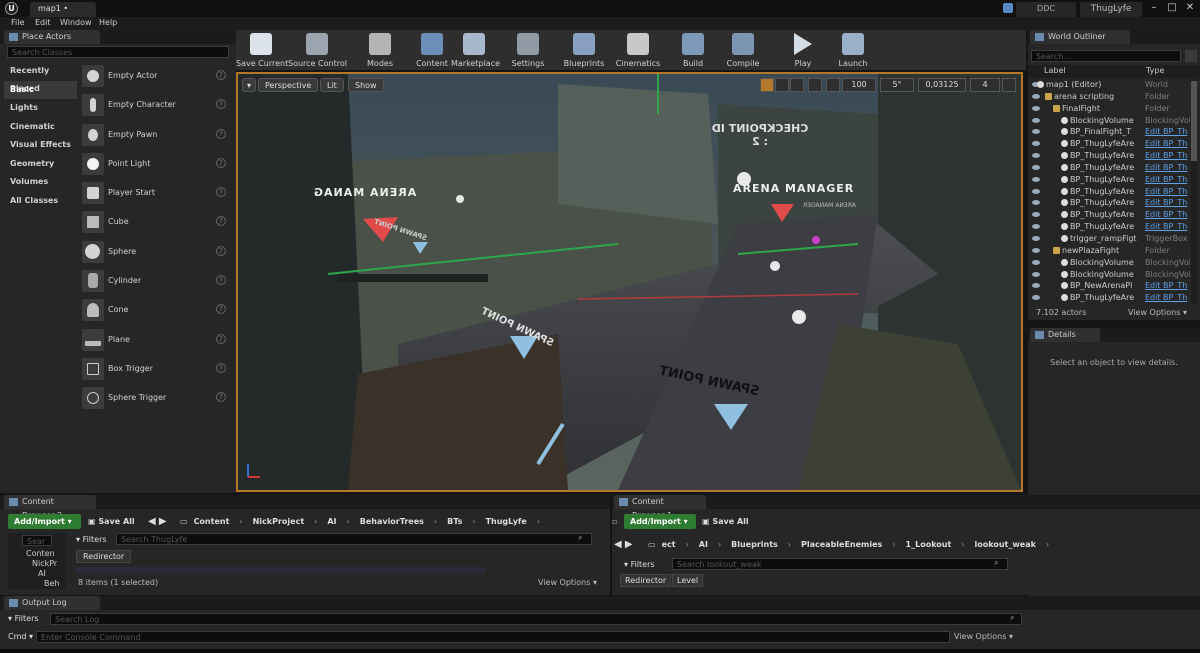 The height and width of the screenshot is (653, 1200). I want to click on actor-sphere: Sphere?, so click(155, 252).